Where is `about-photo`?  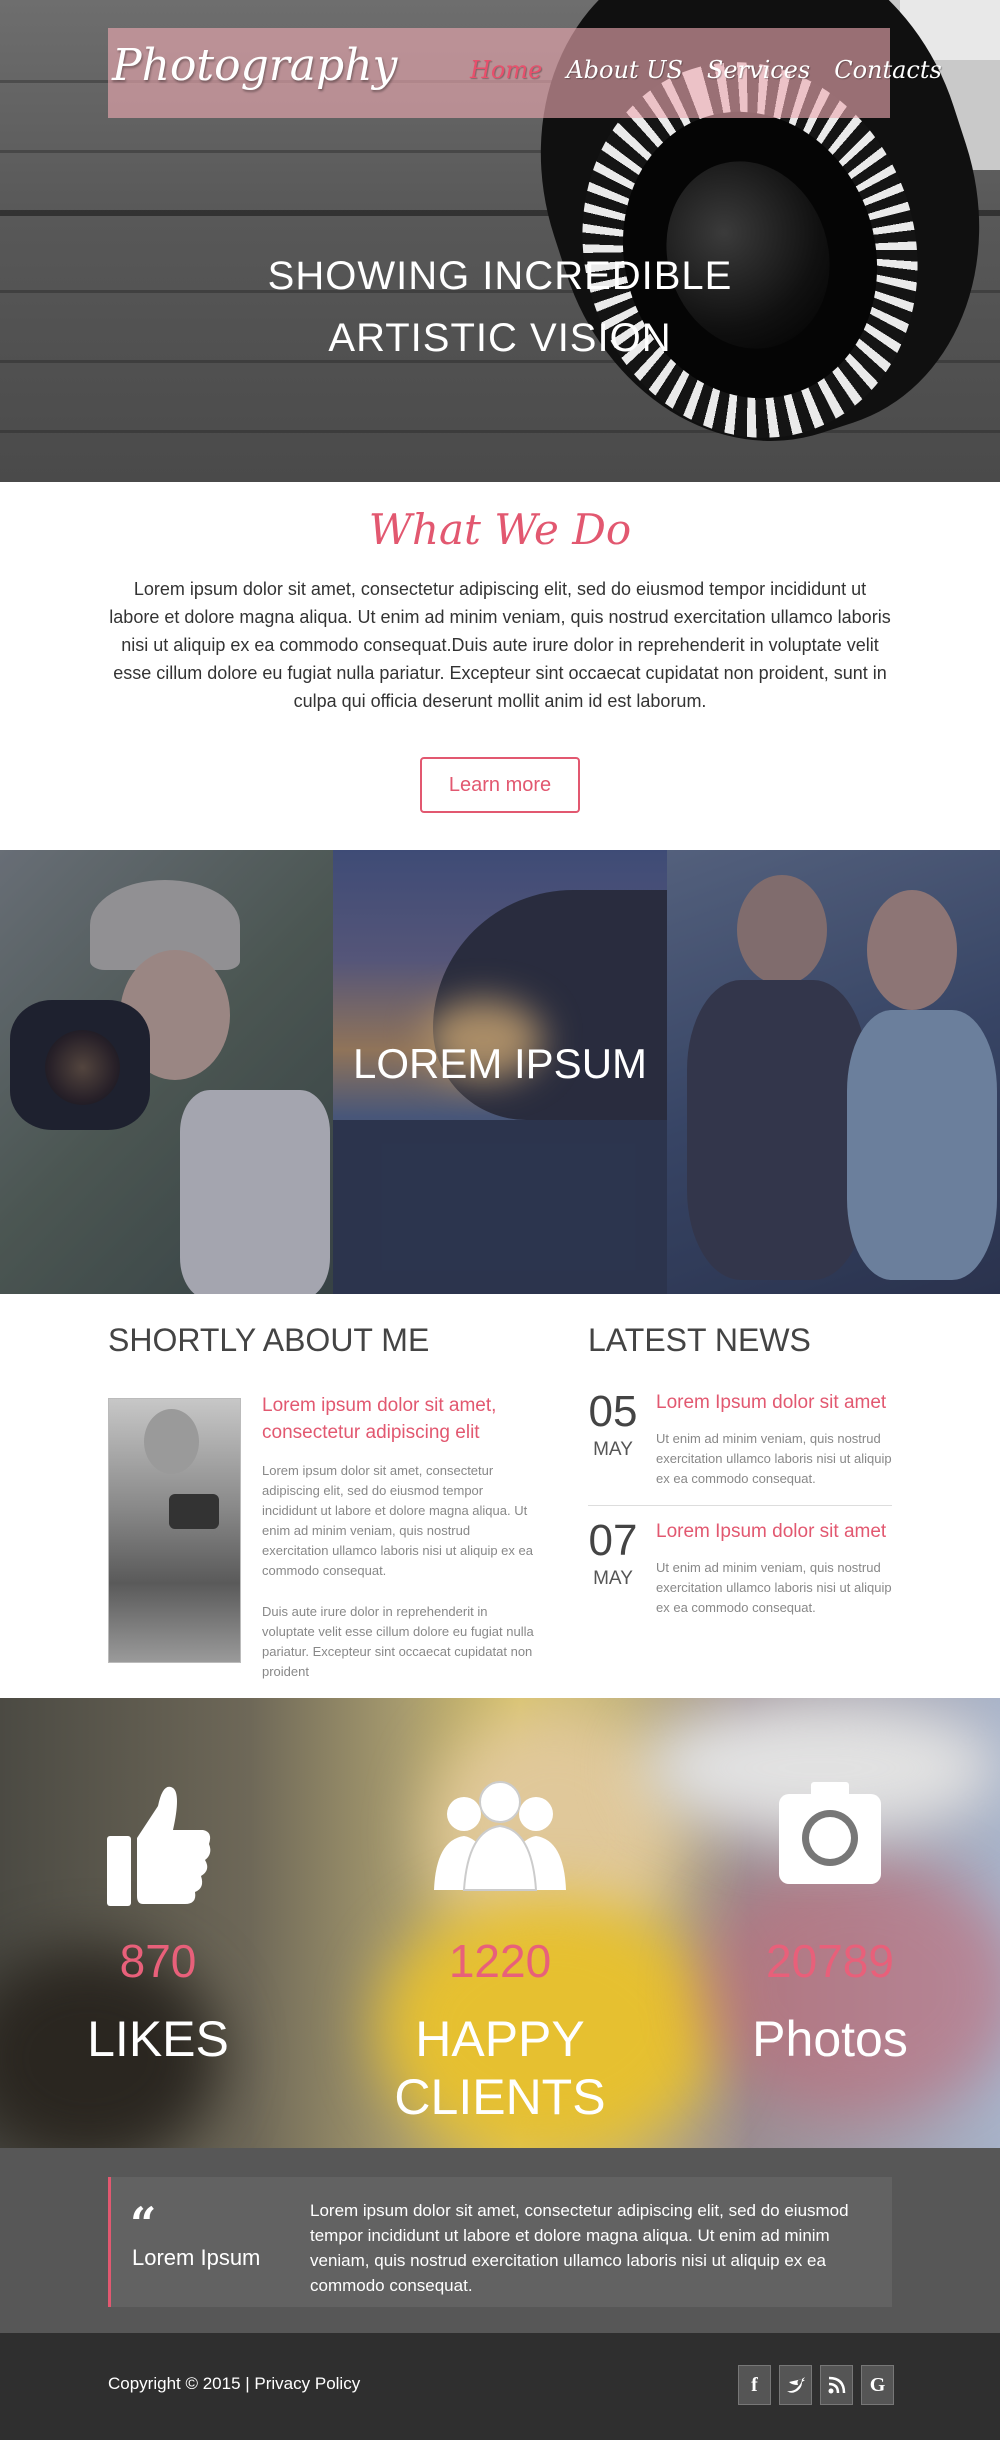 about-photo is located at coordinates (174, 1530).